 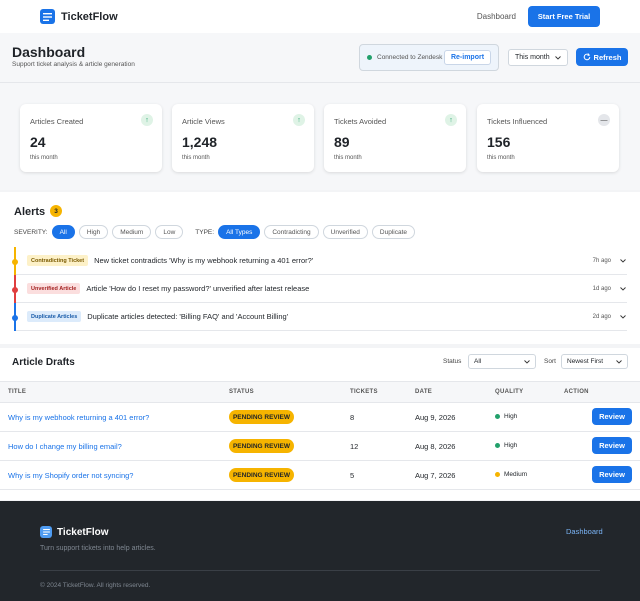 I want to click on ticket-count: 5, so click(x=352, y=475).